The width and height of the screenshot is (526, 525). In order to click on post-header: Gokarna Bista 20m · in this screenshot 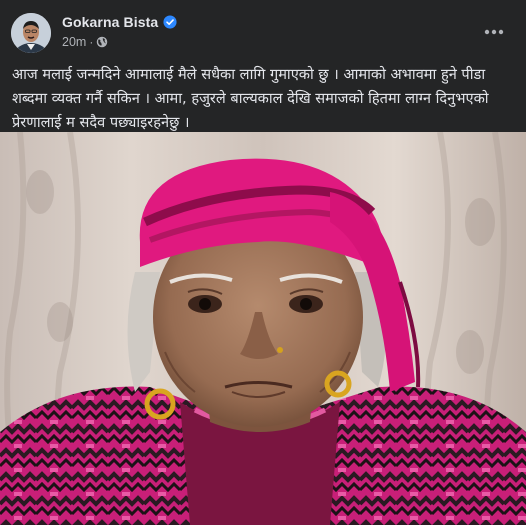, I will do `click(263, 31)`.